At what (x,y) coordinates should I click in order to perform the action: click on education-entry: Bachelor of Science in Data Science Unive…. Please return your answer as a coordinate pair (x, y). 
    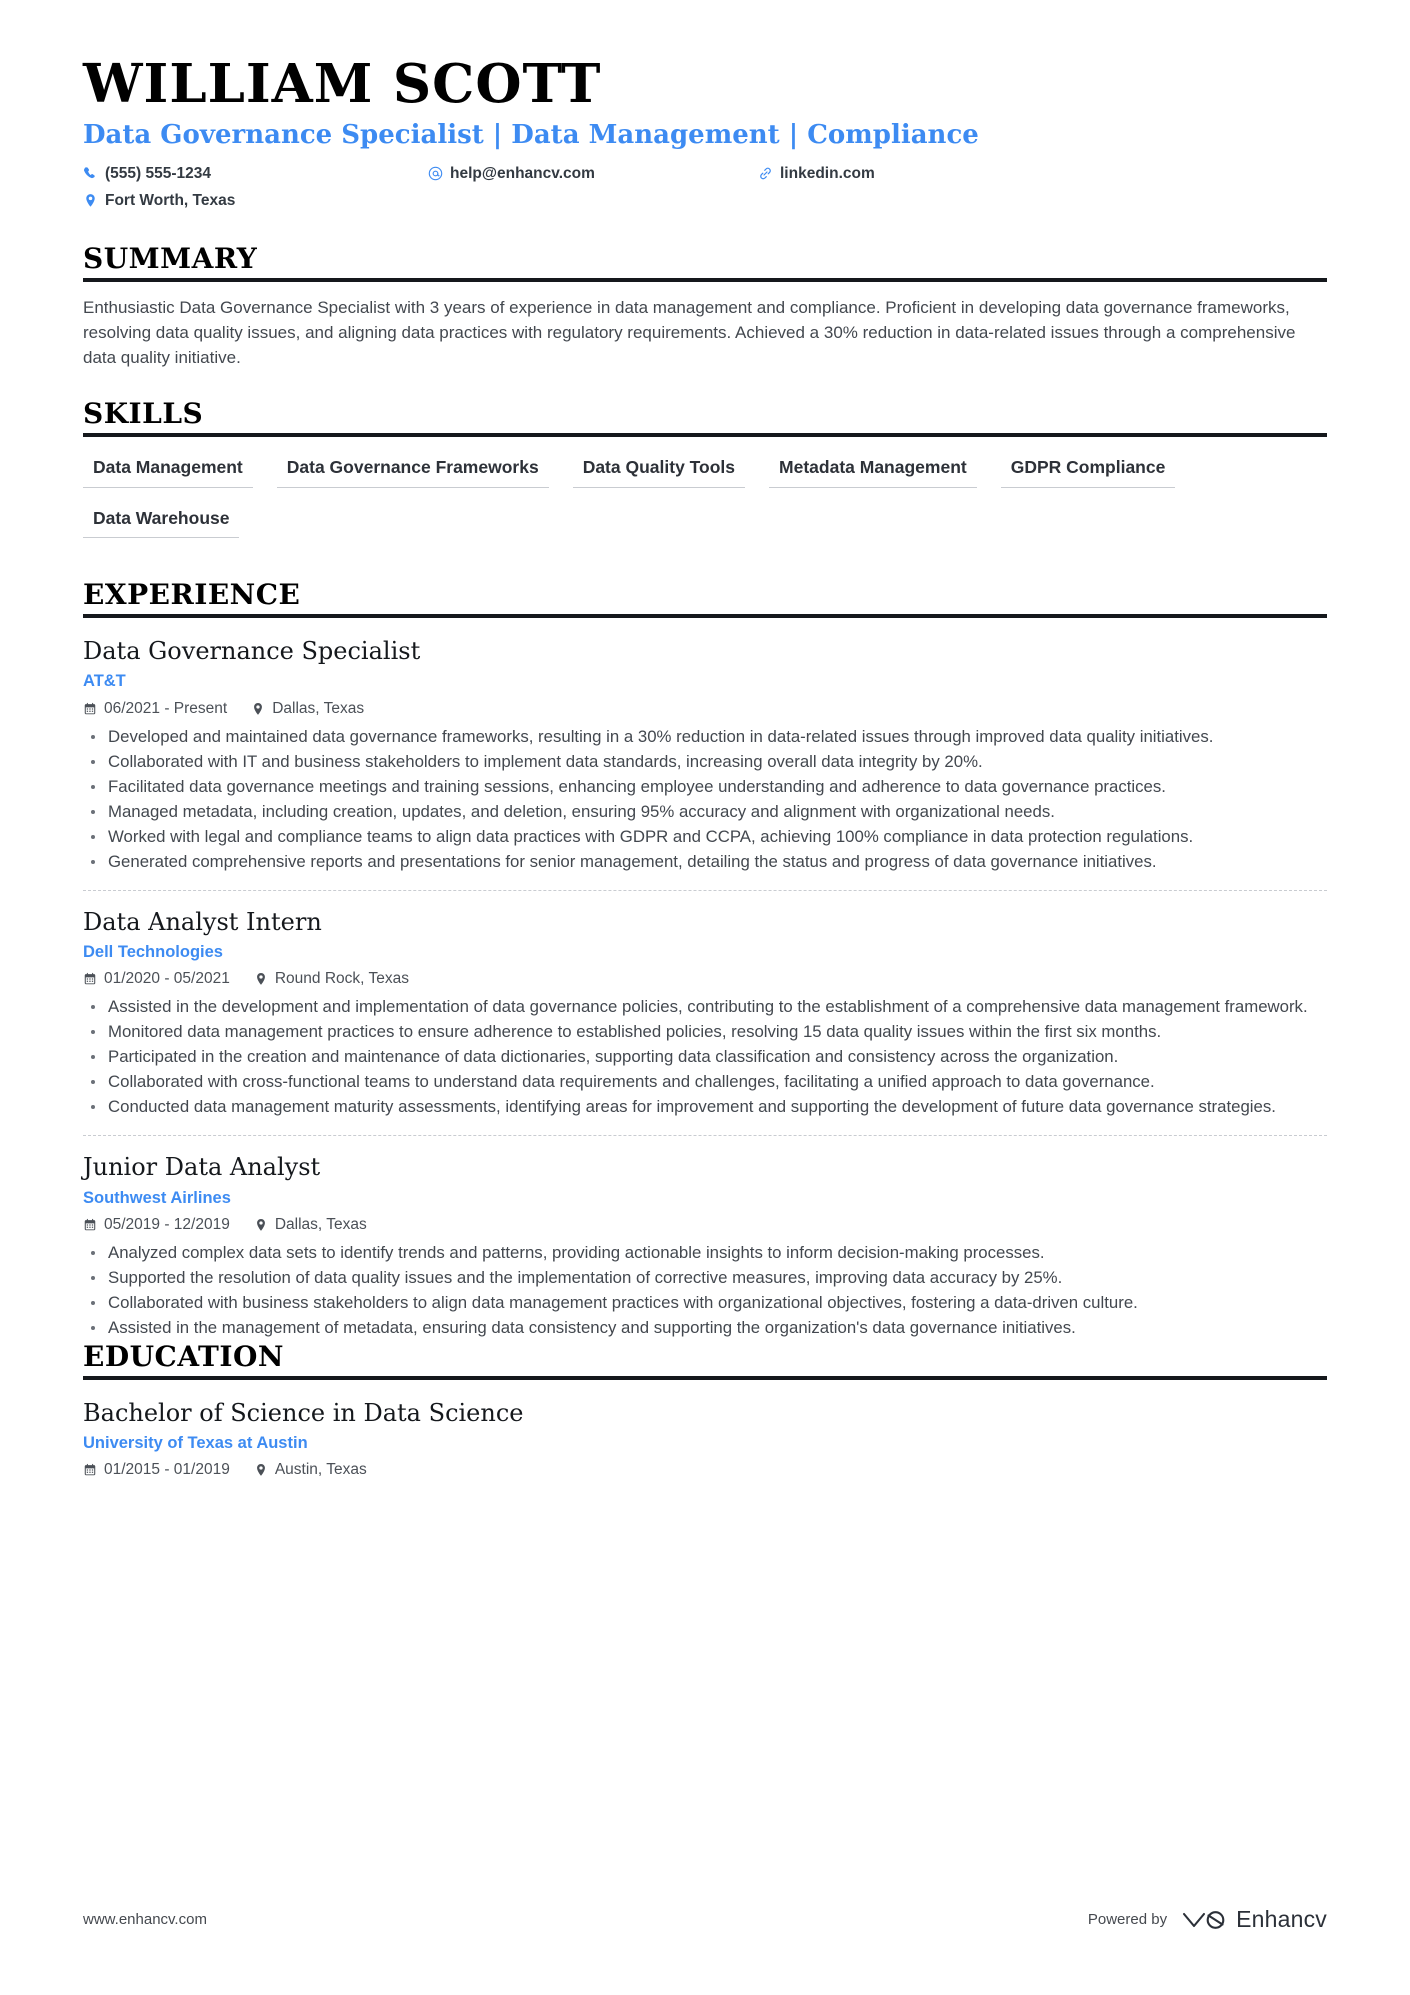
    Looking at the image, I should click on (705, 1437).